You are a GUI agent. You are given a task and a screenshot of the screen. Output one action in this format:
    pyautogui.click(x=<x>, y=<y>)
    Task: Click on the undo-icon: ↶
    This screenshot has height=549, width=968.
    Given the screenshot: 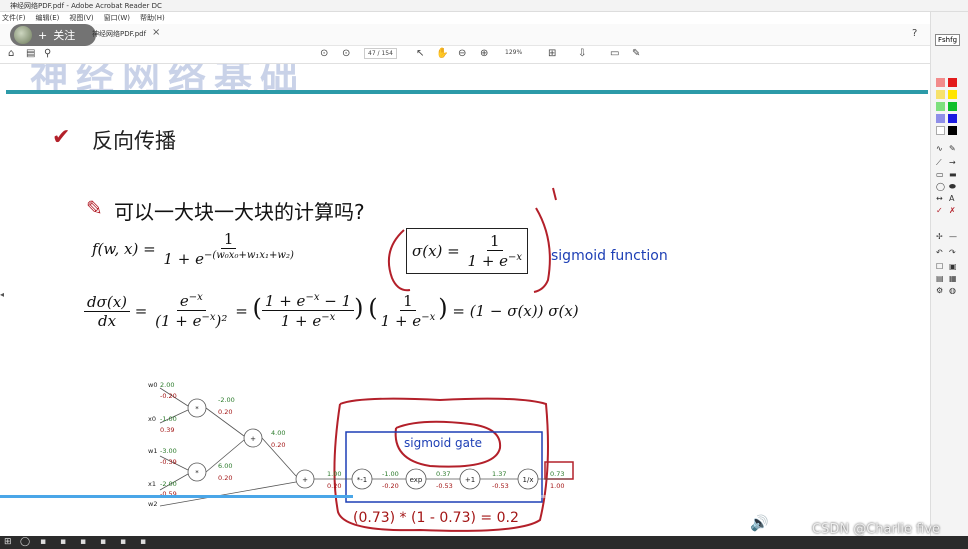 What is the action you would take?
    pyautogui.click(x=939, y=252)
    